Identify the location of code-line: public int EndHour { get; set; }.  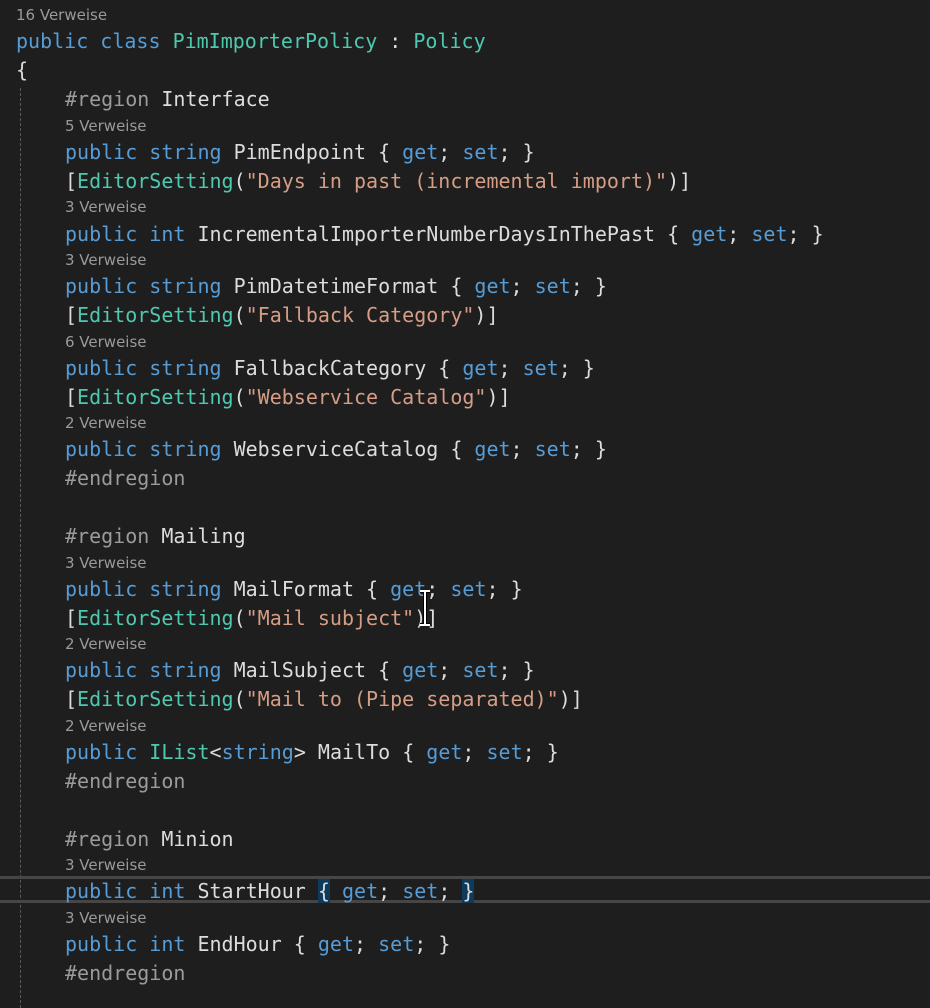
(258, 944).